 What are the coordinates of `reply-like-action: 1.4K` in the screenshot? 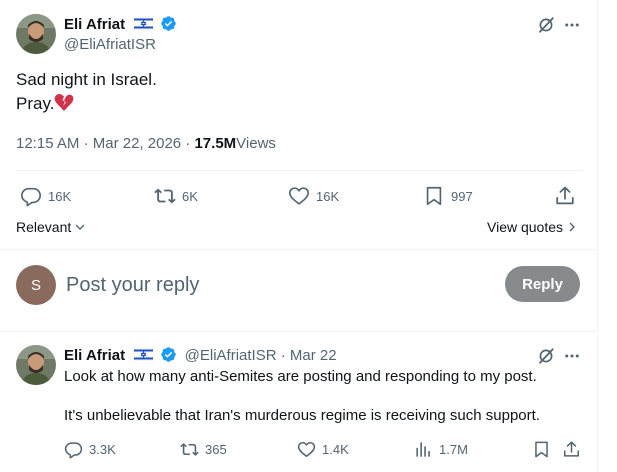 It's located at (323, 449).